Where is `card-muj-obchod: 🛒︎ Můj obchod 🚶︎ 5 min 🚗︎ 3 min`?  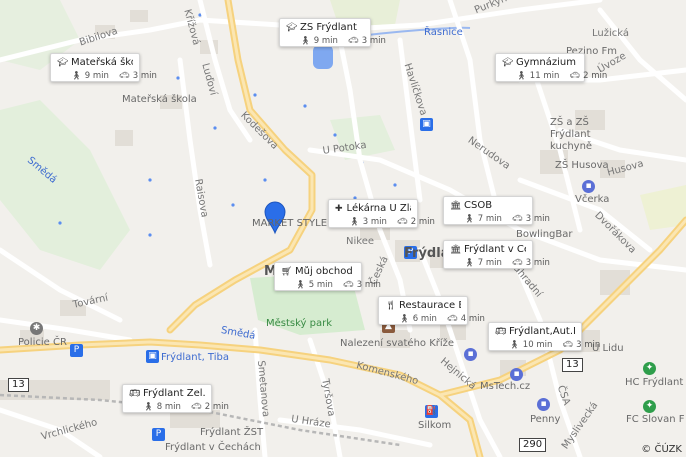
card-muj-obchod: 🛒︎ Můj obchod 🚶︎ 5 min 🚗︎ 3 min is located at coordinates (327, 276).